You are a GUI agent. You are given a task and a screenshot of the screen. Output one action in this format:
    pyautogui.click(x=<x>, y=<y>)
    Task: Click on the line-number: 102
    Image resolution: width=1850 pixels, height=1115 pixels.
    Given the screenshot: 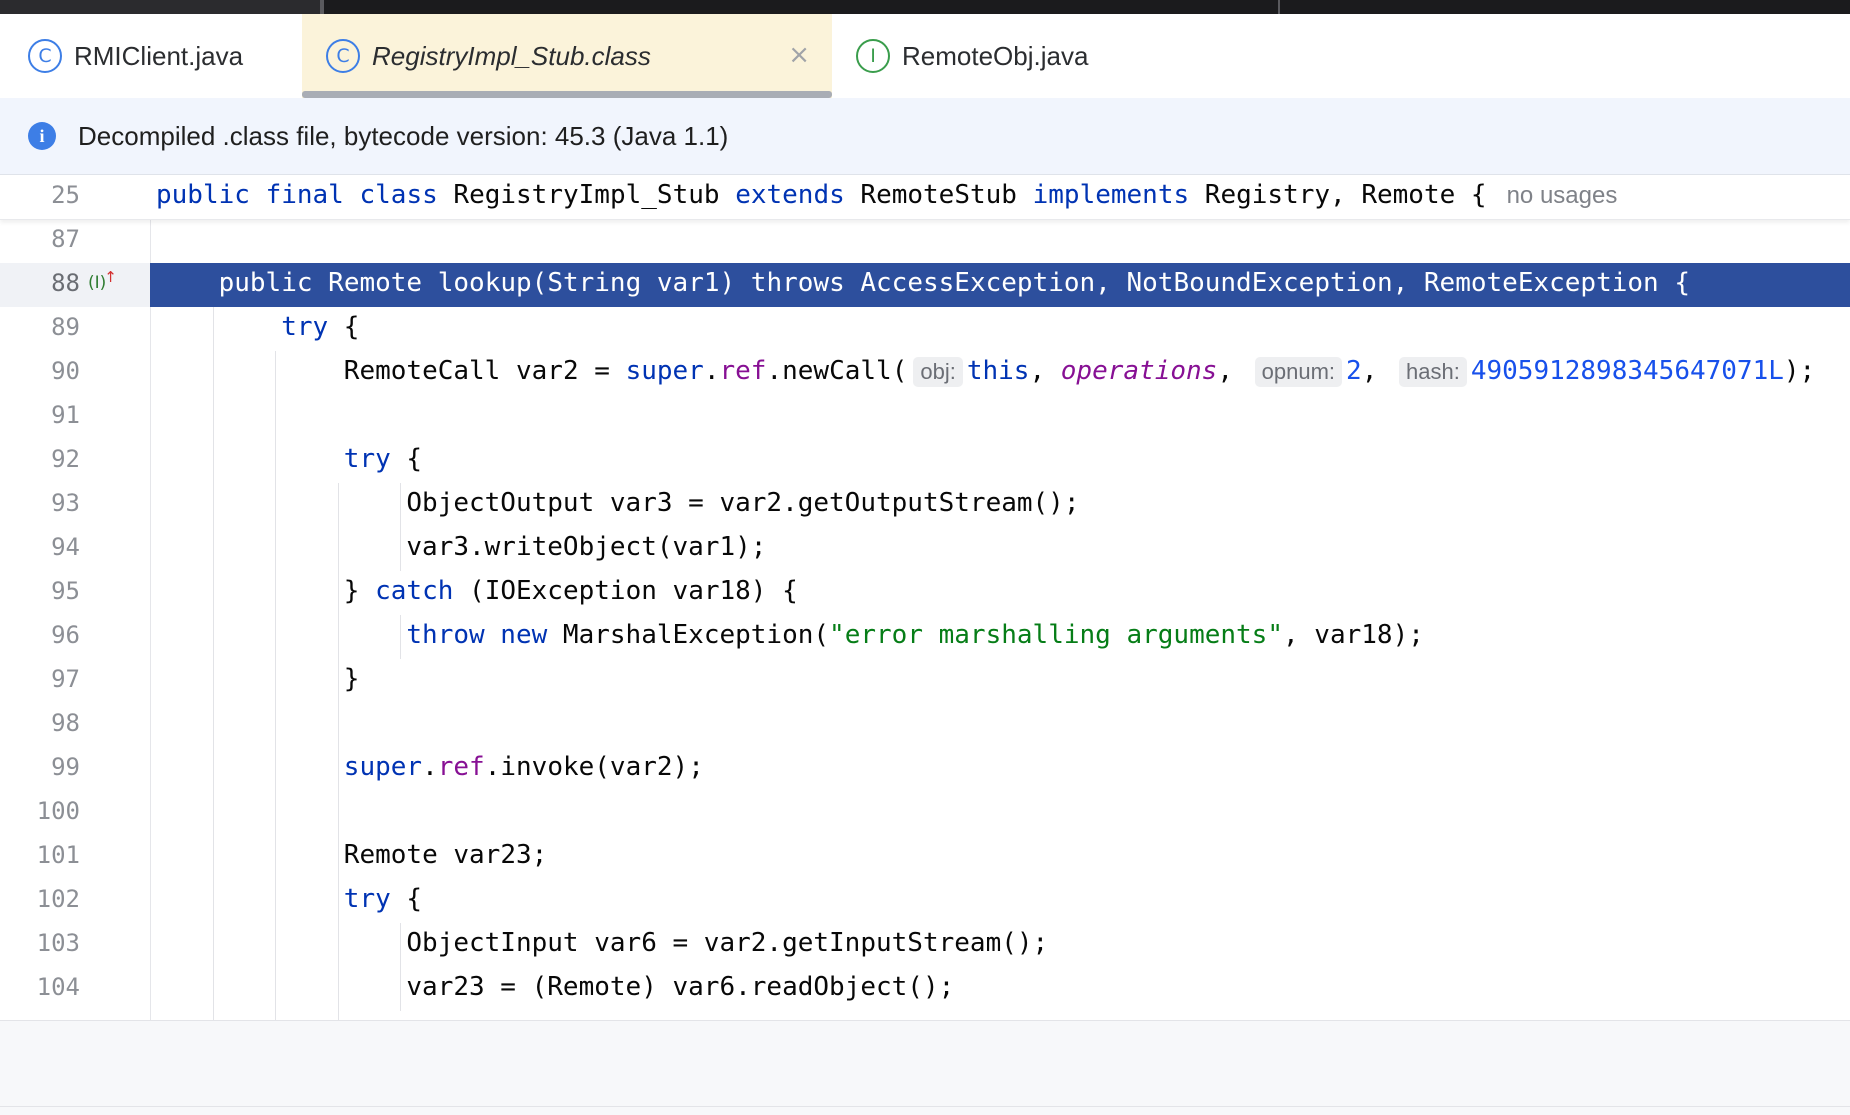 What is the action you would take?
    pyautogui.click(x=58, y=899)
    